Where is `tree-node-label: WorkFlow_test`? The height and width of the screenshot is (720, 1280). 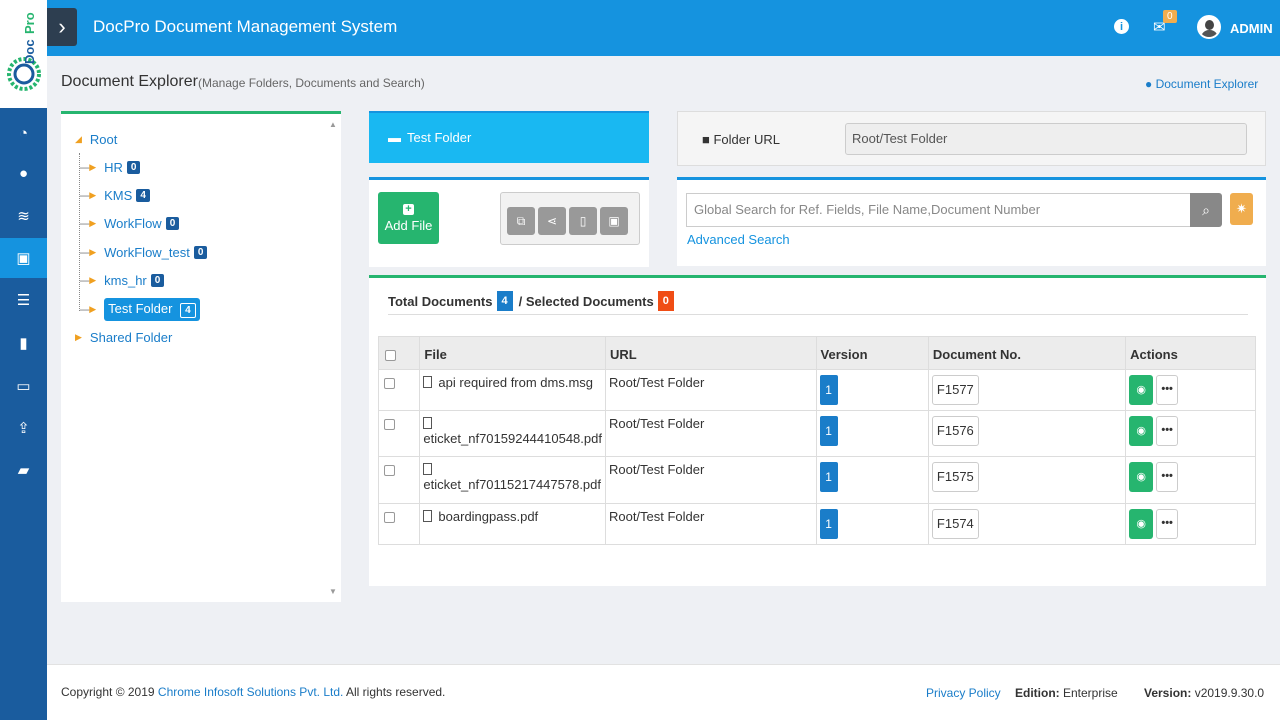
tree-node-label: WorkFlow_test is located at coordinates (147, 252).